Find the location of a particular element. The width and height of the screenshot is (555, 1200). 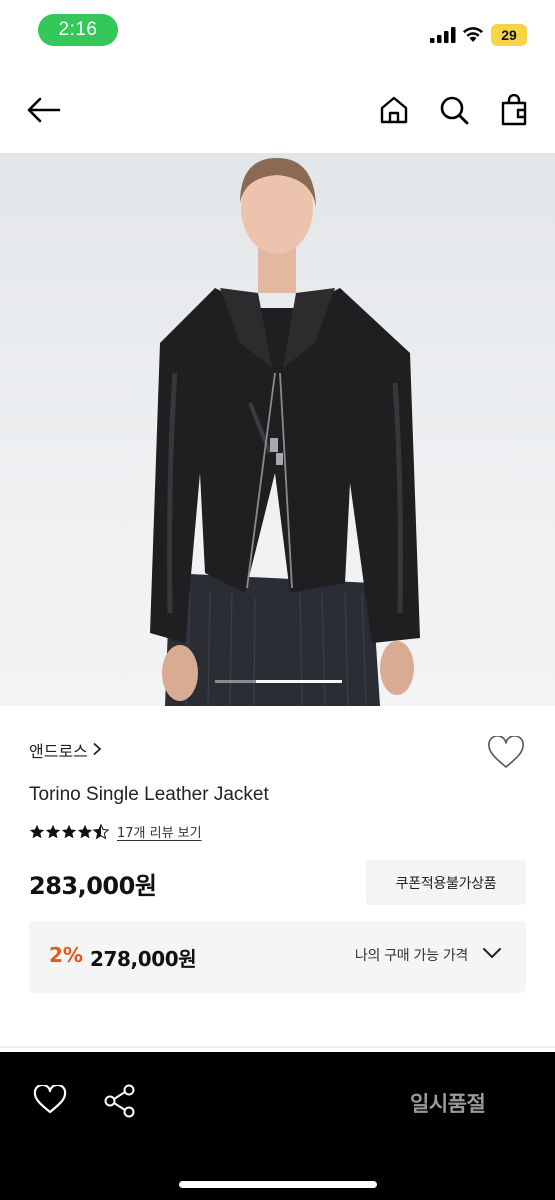

chevron-down-icon is located at coordinates (492, 955).